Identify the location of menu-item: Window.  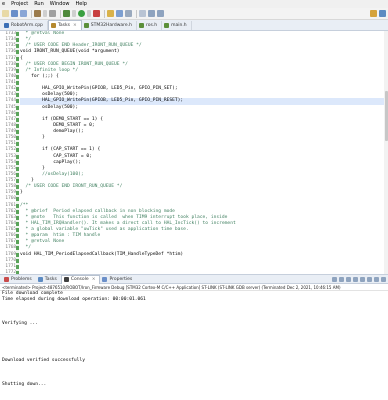
(60, 4).